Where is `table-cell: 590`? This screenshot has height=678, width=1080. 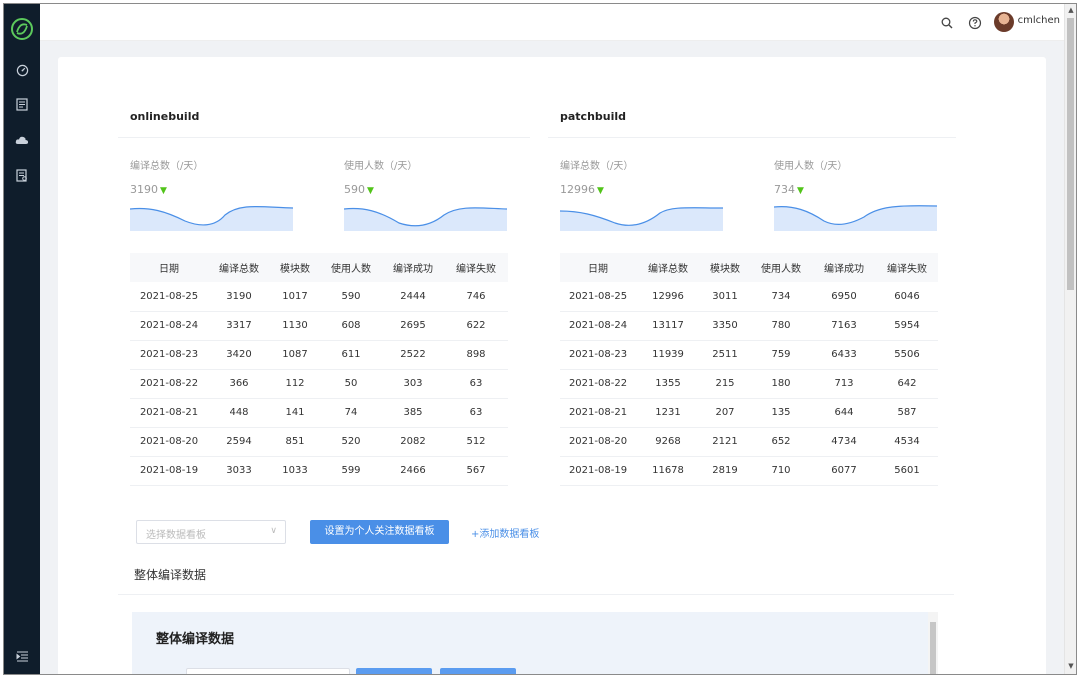
table-cell: 590 is located at coordinates (351, 297).